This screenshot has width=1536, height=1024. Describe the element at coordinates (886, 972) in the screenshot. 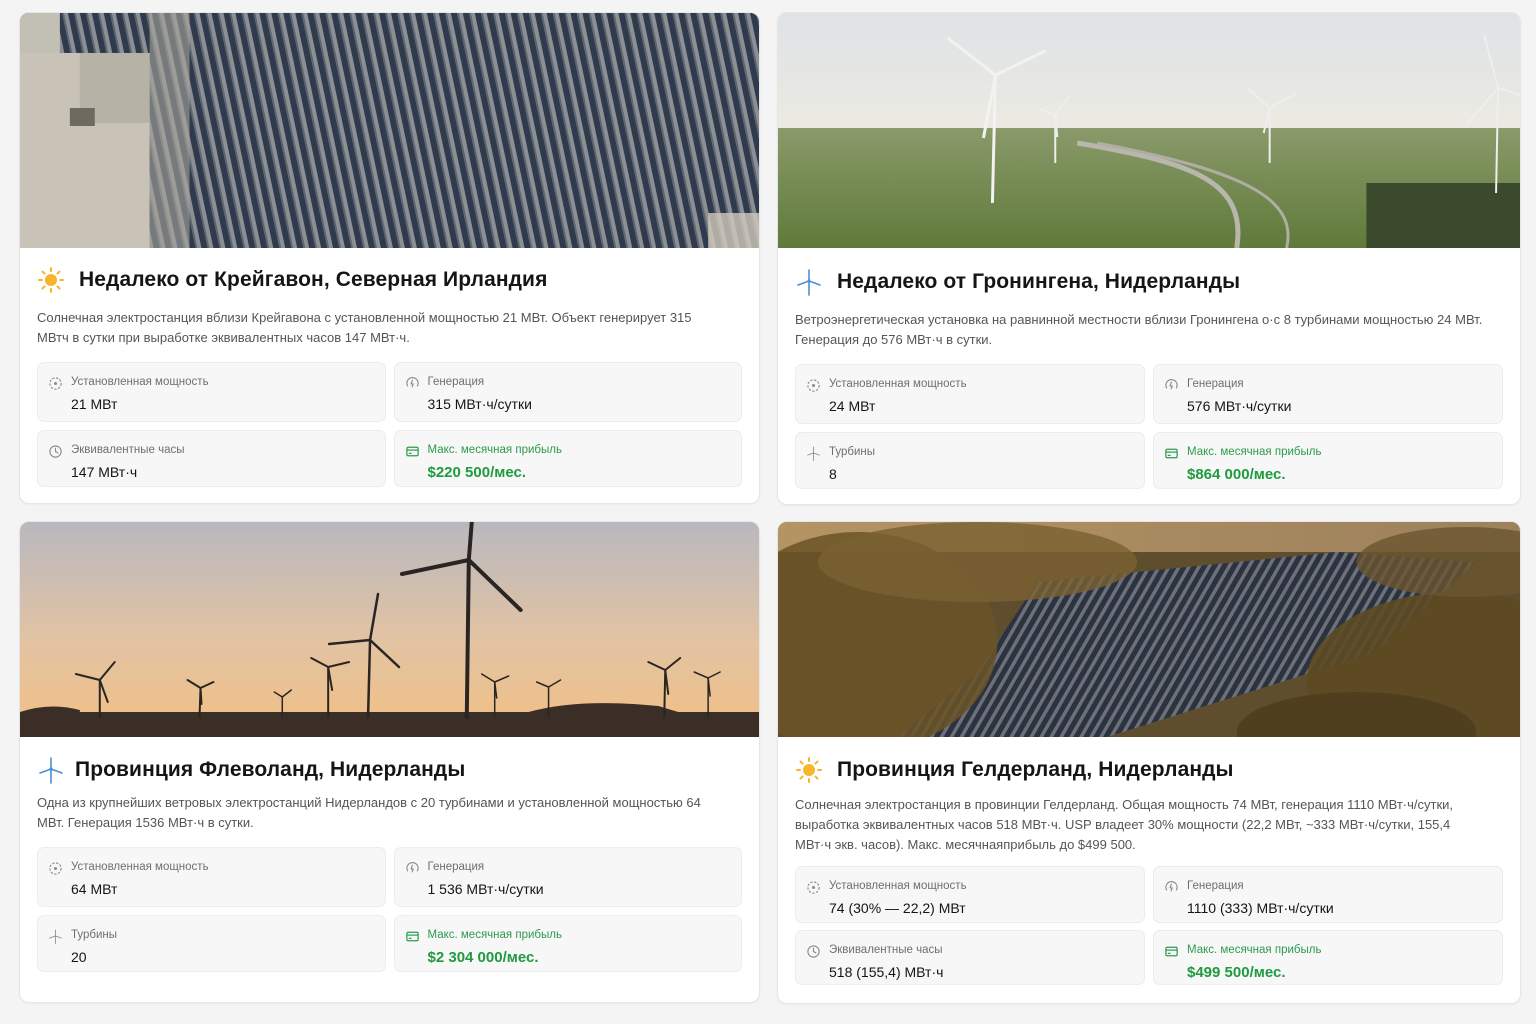

I see `stat-value: 518 (155,4) МВт·ч` at that location.